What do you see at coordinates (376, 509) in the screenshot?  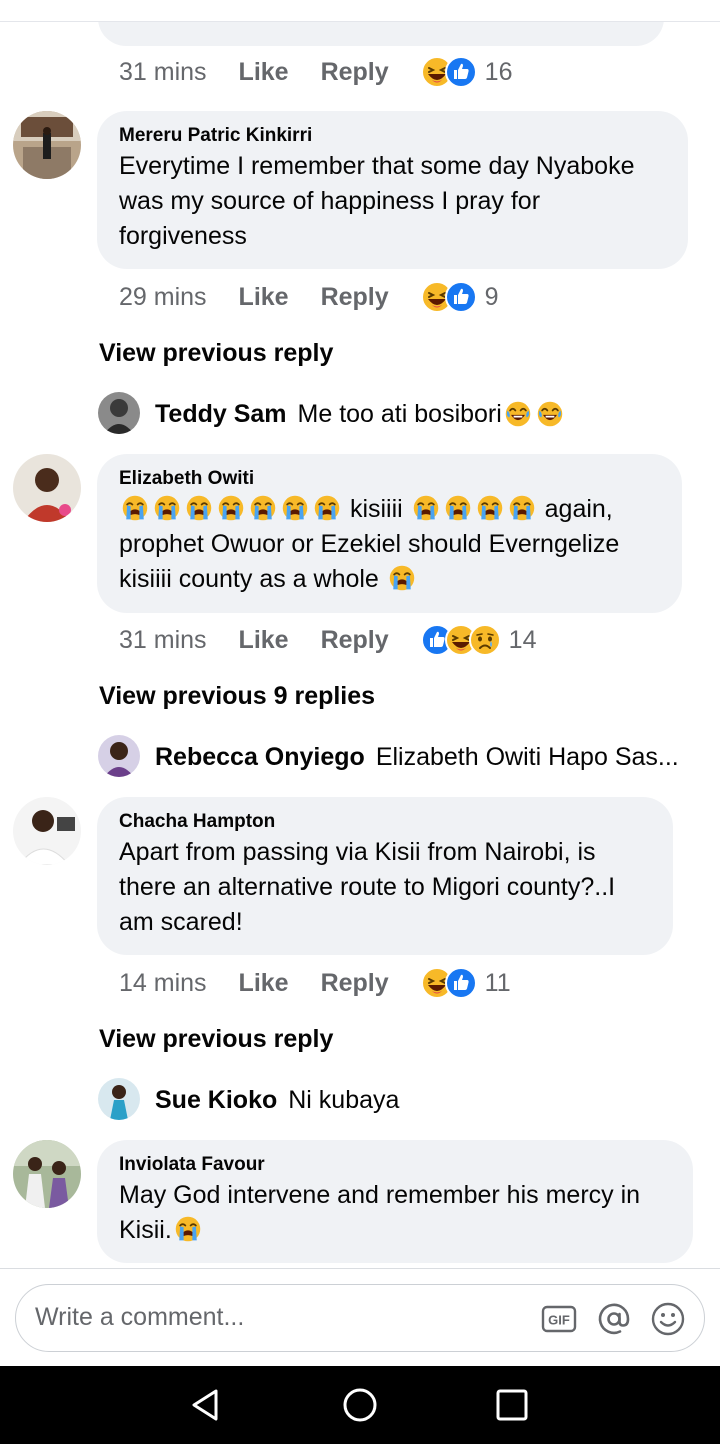 I see `comment-word: kisiiii` at bounding box center [376, 509].